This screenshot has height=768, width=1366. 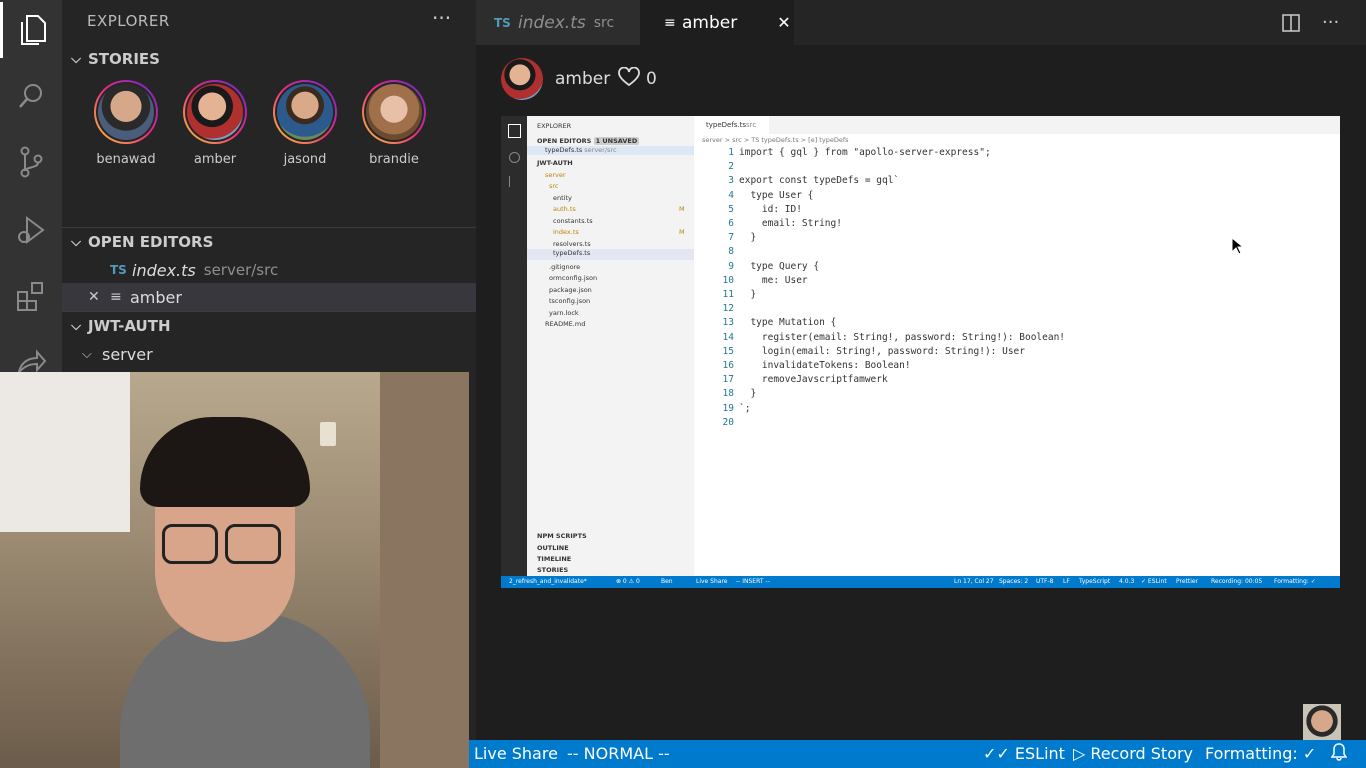 What do you see at coordinates (328, 434) in the screenshot?
I see `wall-switch` at bounding box center [328, 434].